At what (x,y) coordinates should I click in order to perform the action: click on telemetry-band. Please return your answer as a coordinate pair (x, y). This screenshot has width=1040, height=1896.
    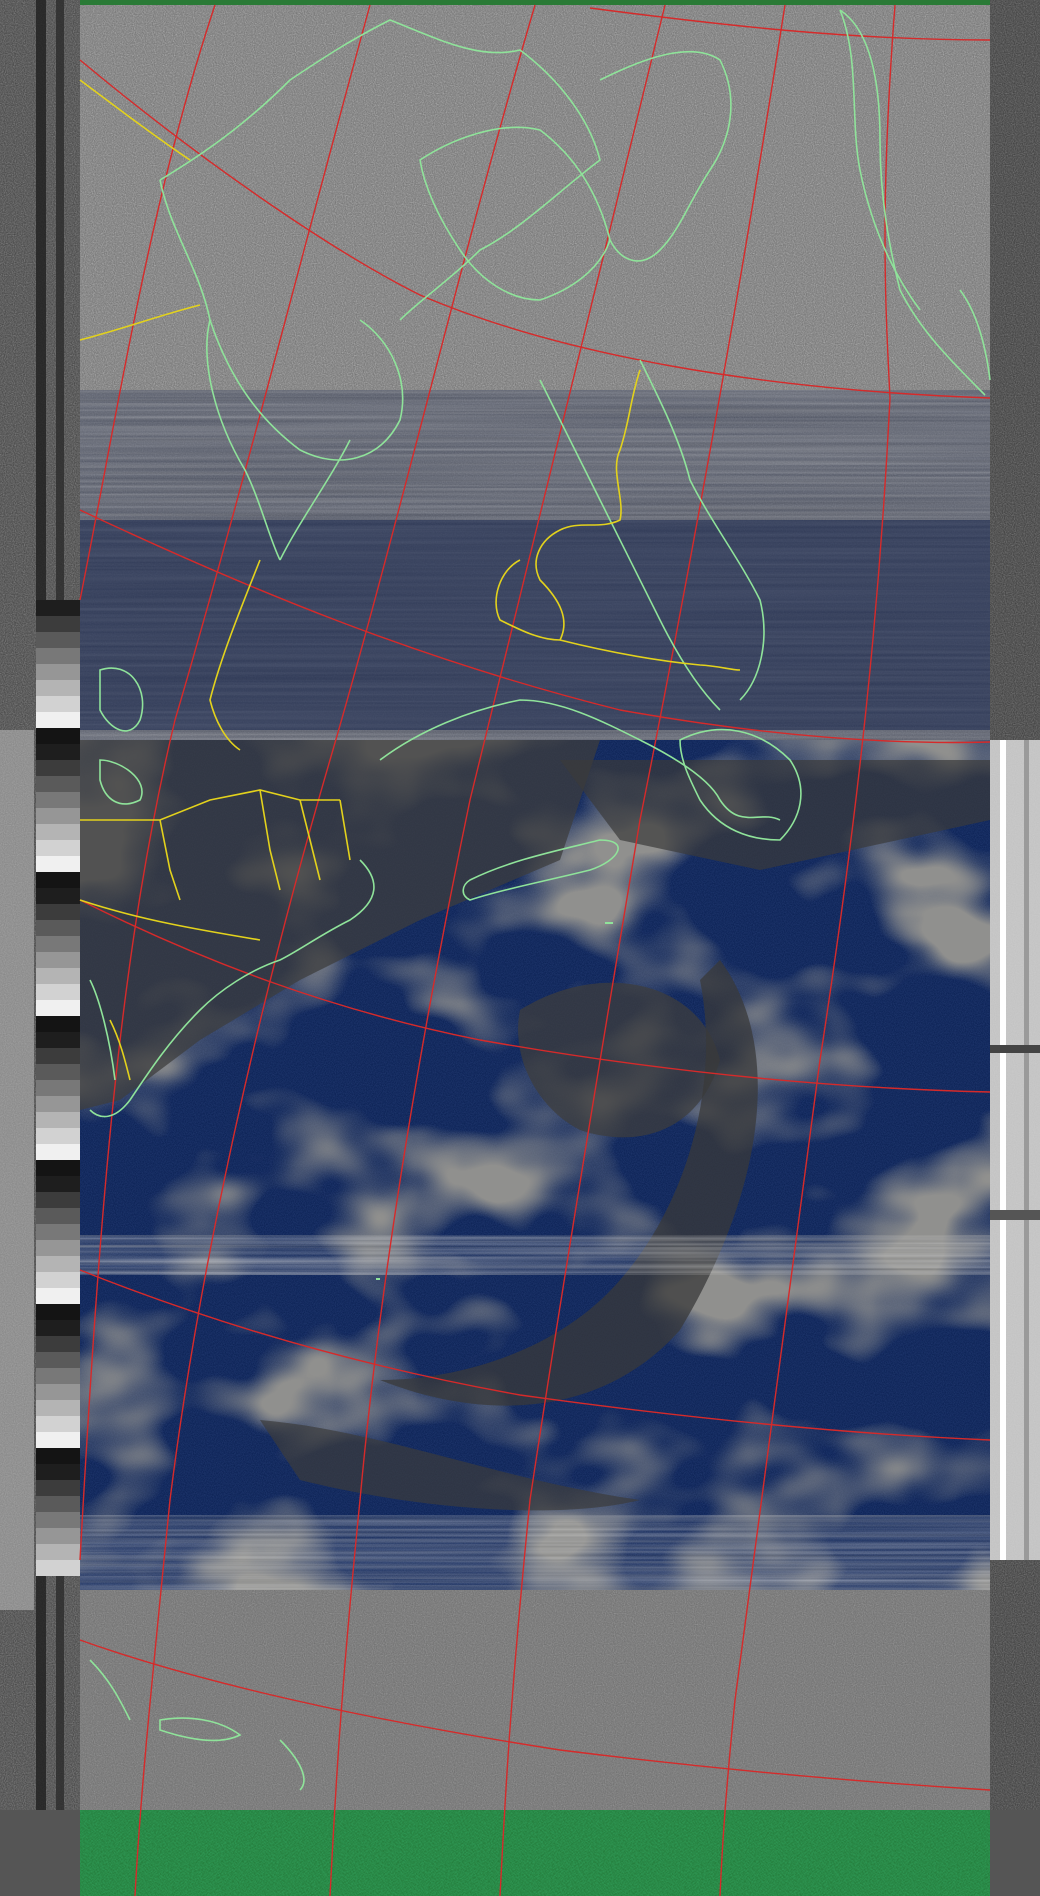
    Looking at the image, I should click on (520, 1853).